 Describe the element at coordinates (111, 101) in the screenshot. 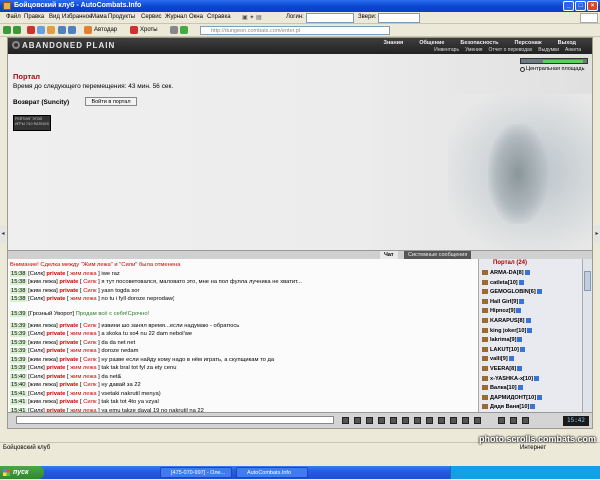

I see `enter-portal-button: Войти в портал` at that location.